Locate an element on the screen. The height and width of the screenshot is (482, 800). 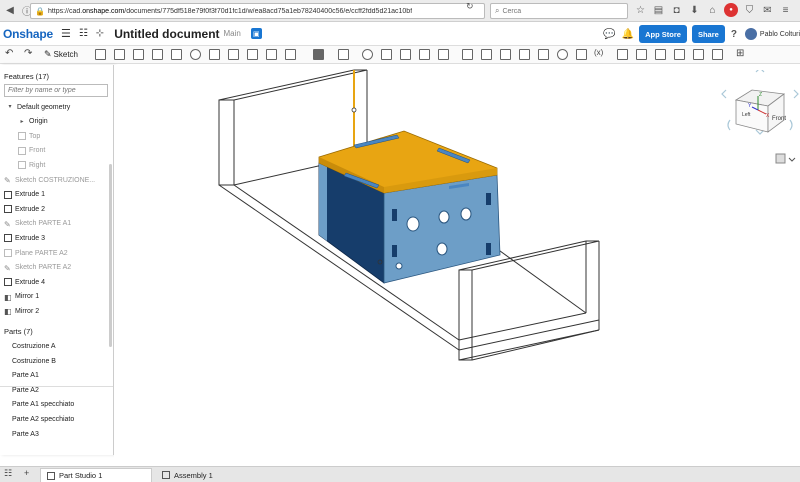
configure-icon is located at coordinates (622, 54).